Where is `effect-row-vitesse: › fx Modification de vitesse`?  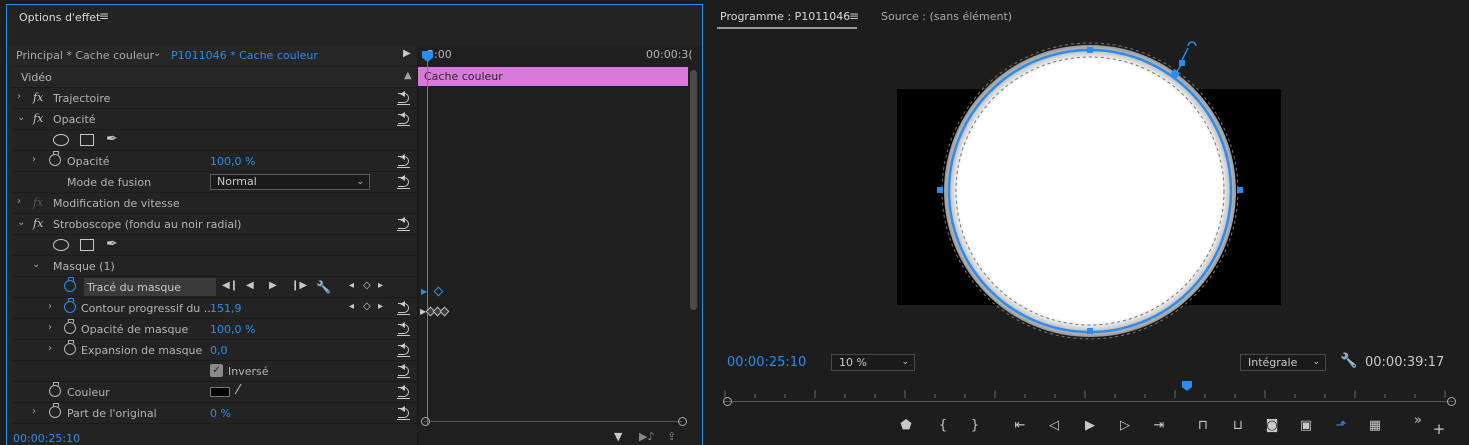
effect-row-vitesse: › fx Modification de vitesse is located at coordinates (214, 203).